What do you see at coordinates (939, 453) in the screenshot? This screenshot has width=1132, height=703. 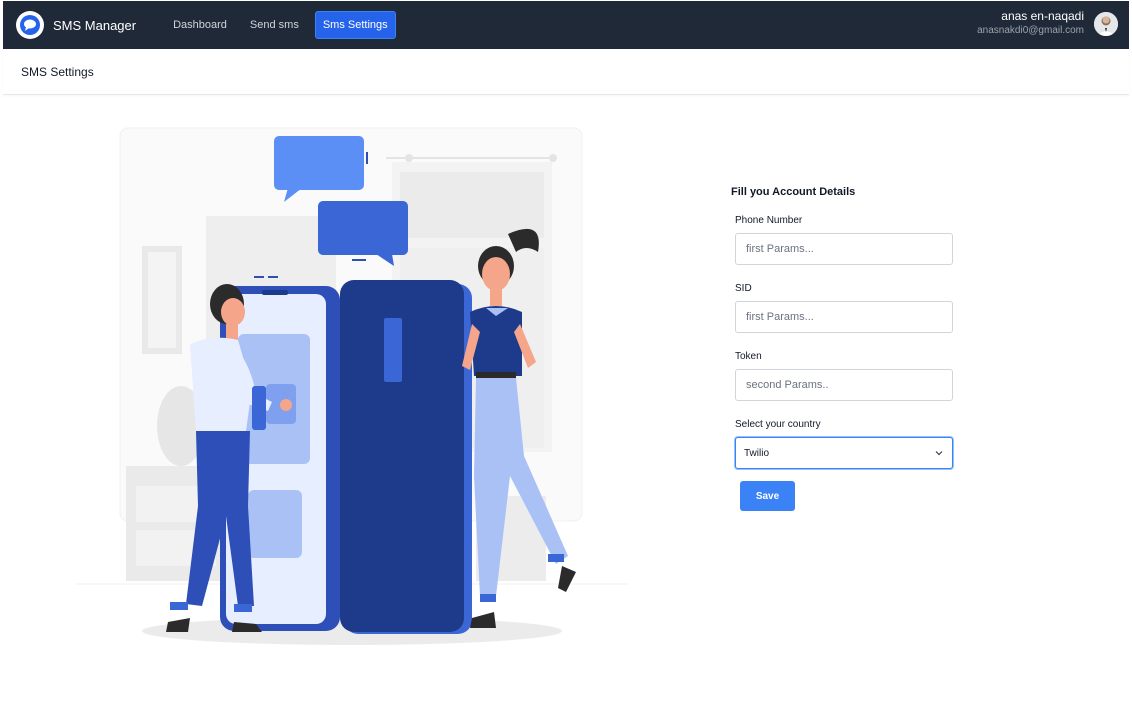 I see `chevron-down-icon` at bounding box center [939, 453].